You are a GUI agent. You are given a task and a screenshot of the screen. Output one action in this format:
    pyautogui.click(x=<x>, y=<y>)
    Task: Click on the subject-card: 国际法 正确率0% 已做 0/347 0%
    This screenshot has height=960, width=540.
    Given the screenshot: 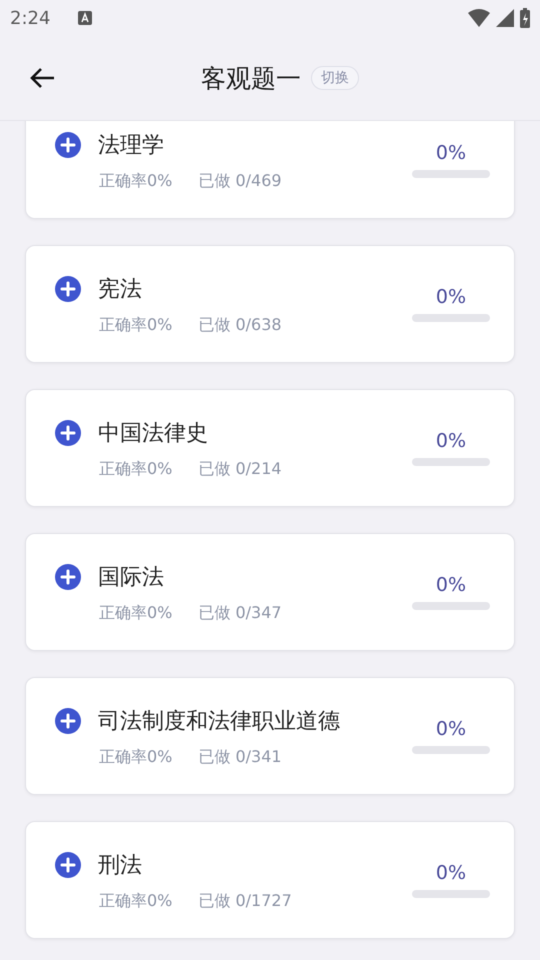 What is the action you would take?
    pyautogui.click(x=270, y=592)
    